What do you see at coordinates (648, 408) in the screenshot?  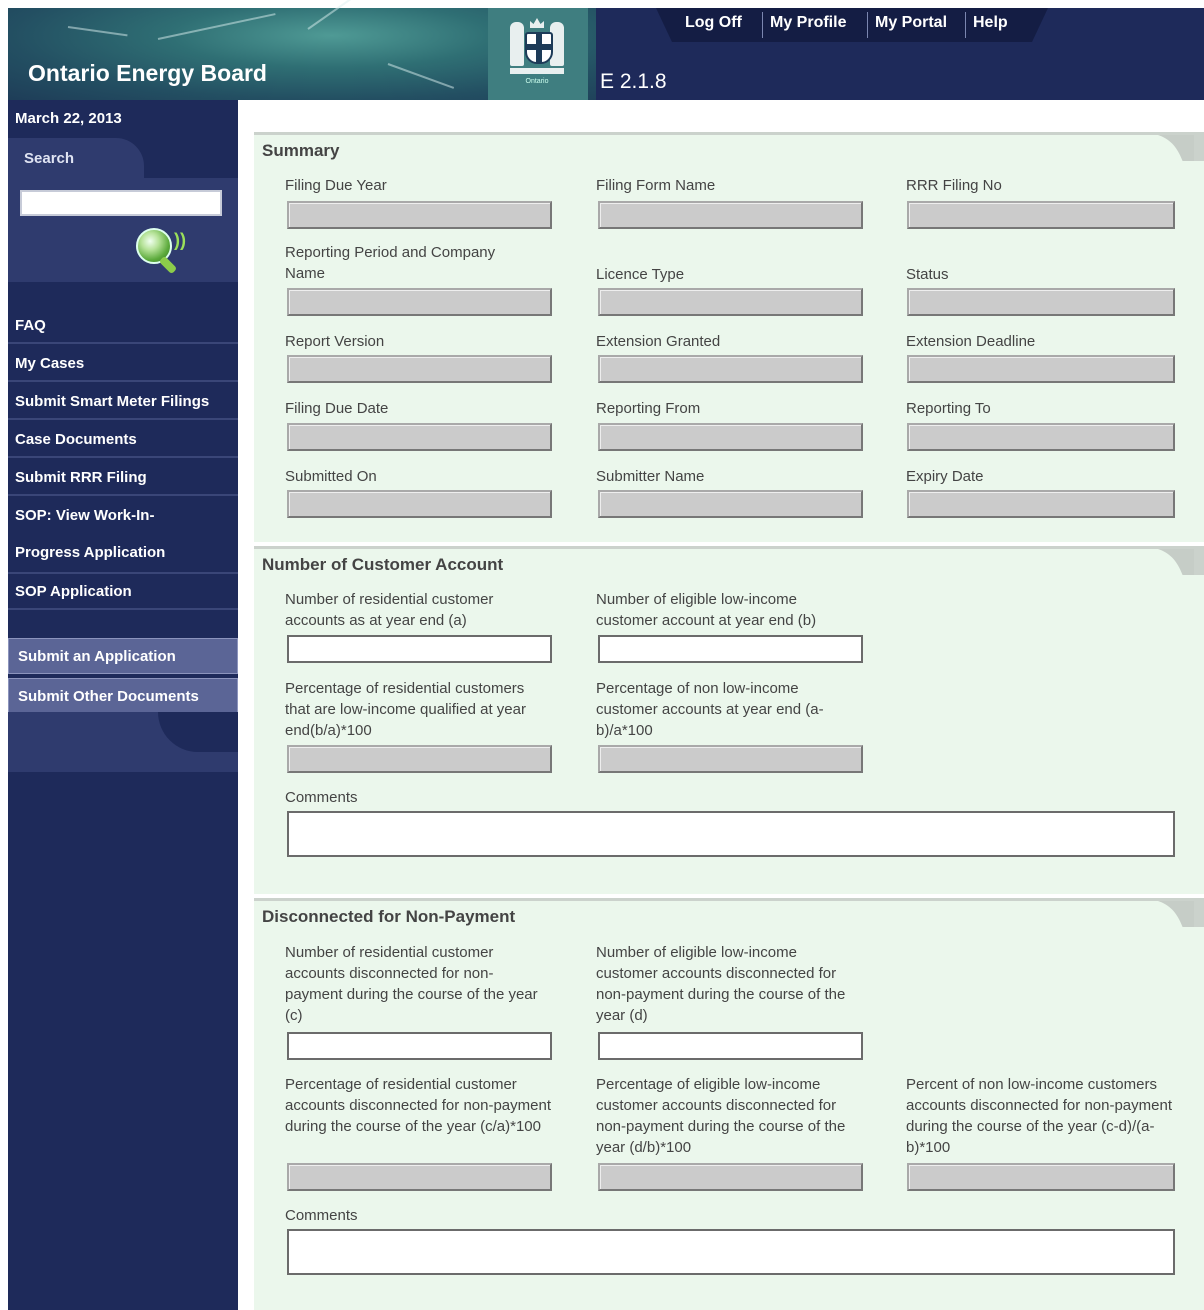 I see `reporting-from-label: Reporting From` at bounding box center [648, 408].